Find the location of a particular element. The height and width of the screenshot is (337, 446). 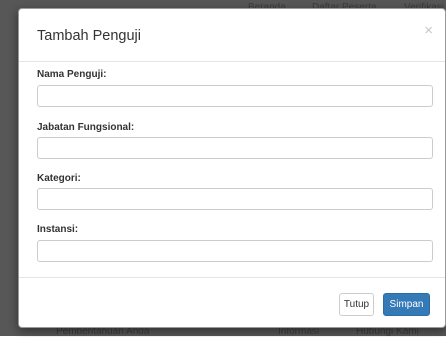

jabatan-fungsional-input is located at coordinates (235, 148).